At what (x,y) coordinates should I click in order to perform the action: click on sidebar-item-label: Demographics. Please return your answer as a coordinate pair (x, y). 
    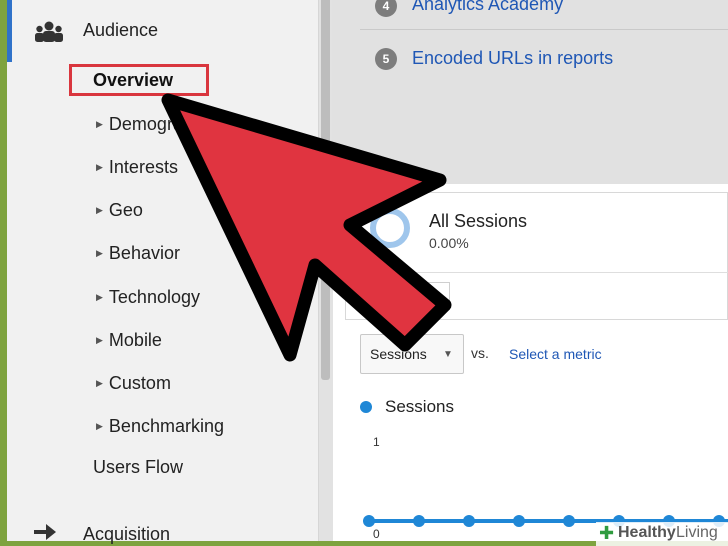
    Looking at the image, I should click on (166, 124).